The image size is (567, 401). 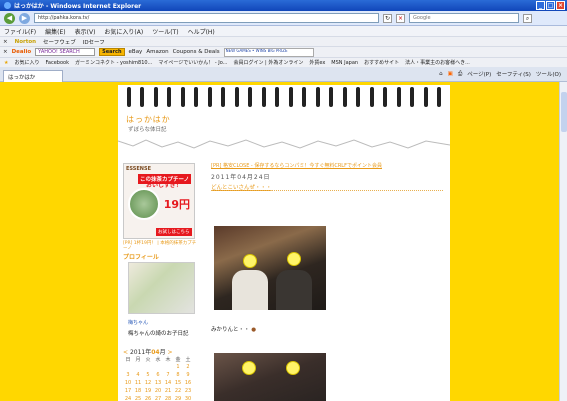 I want to click on ad-price: 19円, so click(x=176, y=204).